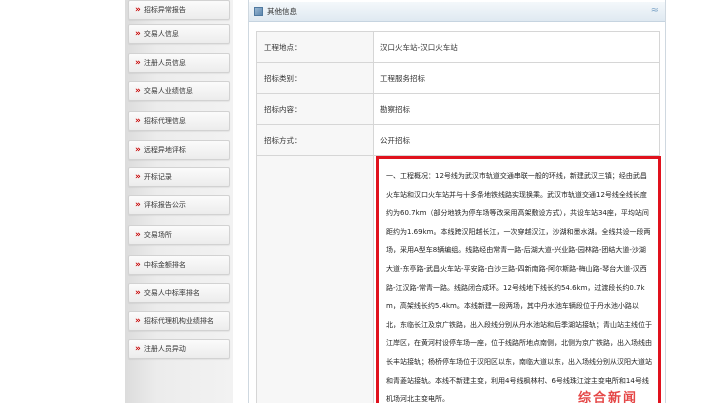 Image resolution: width=720 pixels, height=403 pixels. I want to click on category-value: 工程服务招标, so click(516, 78).